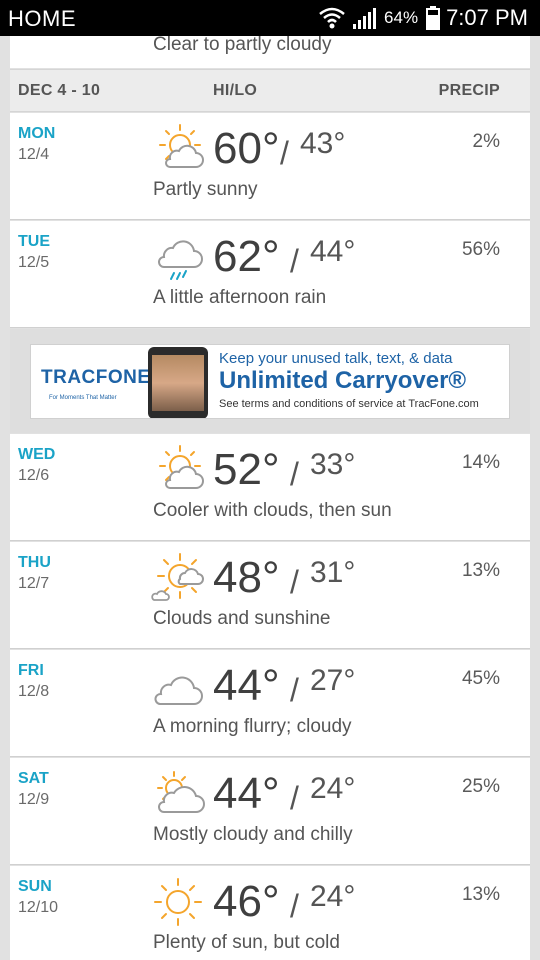  I want to click on battery-percent: 64%, so click(401, 17).